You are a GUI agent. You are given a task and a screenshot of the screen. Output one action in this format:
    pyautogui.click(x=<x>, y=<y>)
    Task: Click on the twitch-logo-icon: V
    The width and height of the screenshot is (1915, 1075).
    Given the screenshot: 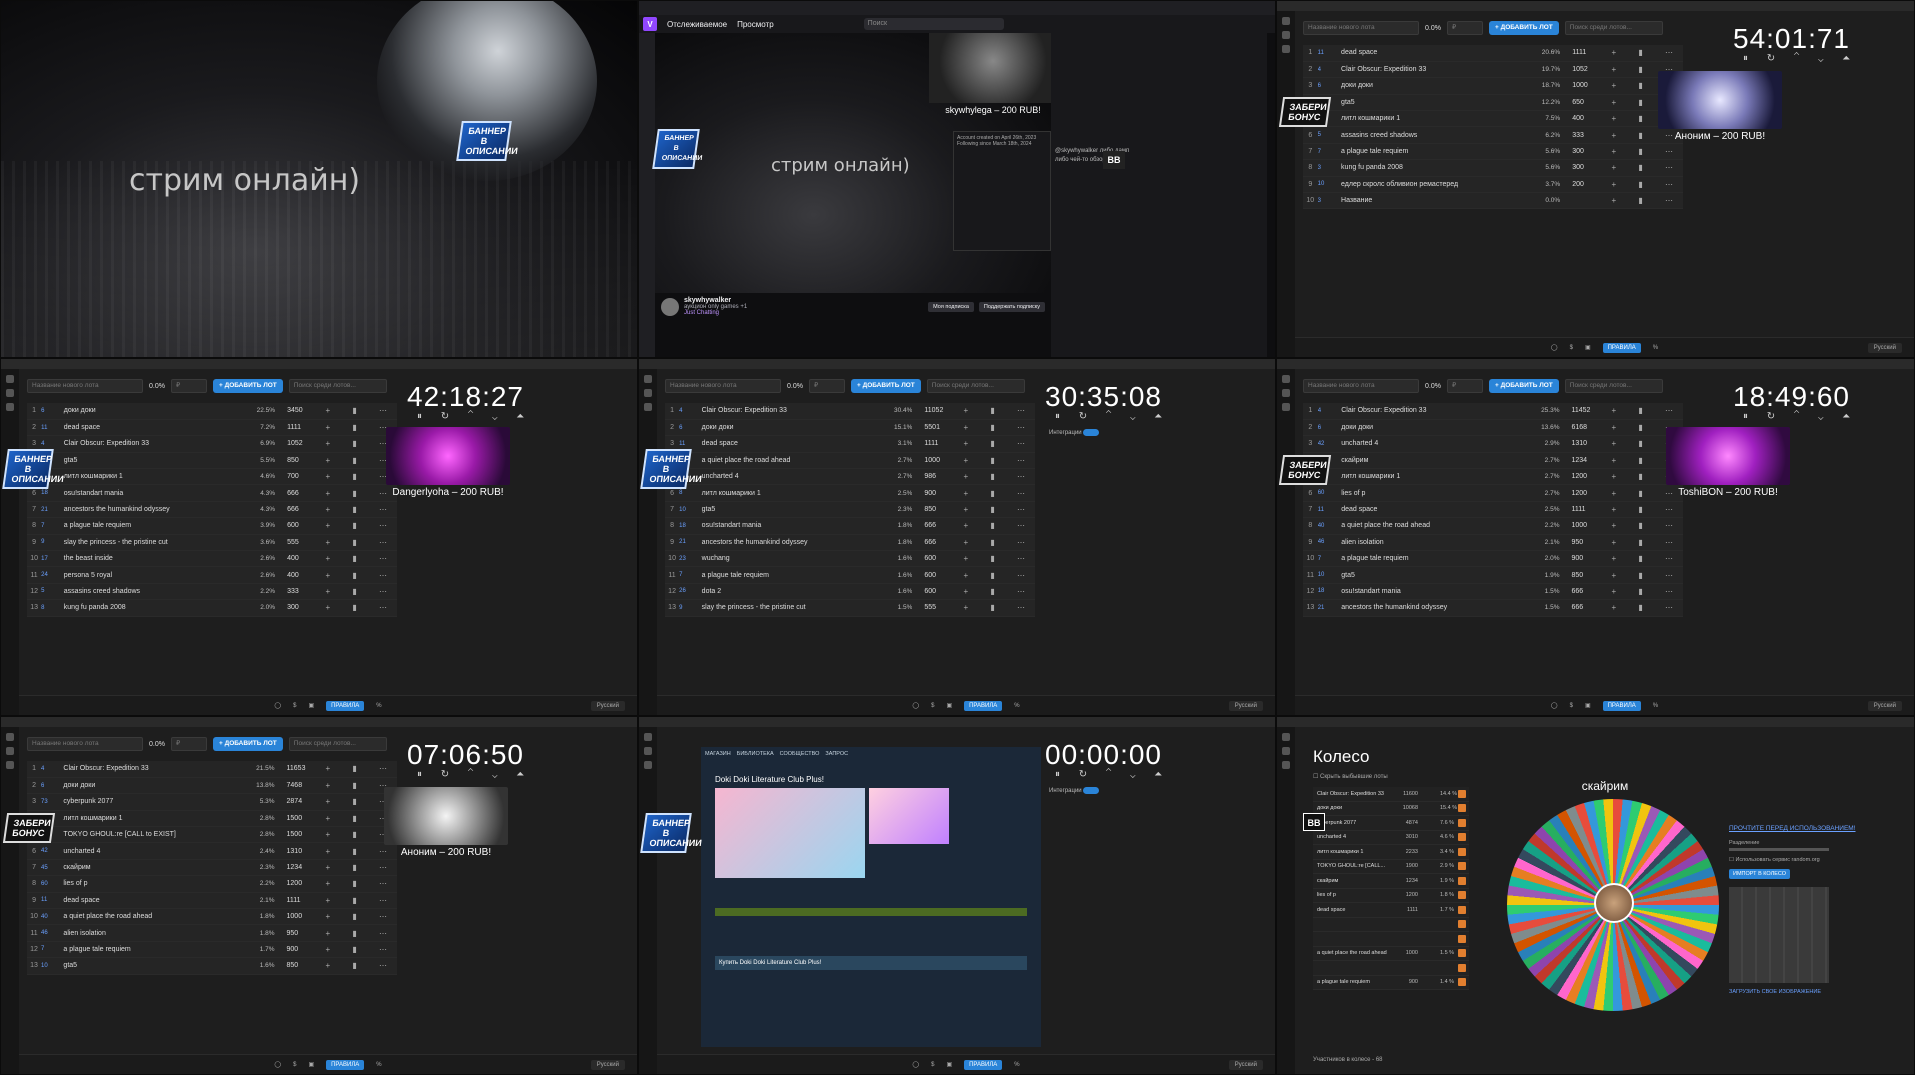 What is the action you would take?
    pyautogui.click(x=650, y=24)
    